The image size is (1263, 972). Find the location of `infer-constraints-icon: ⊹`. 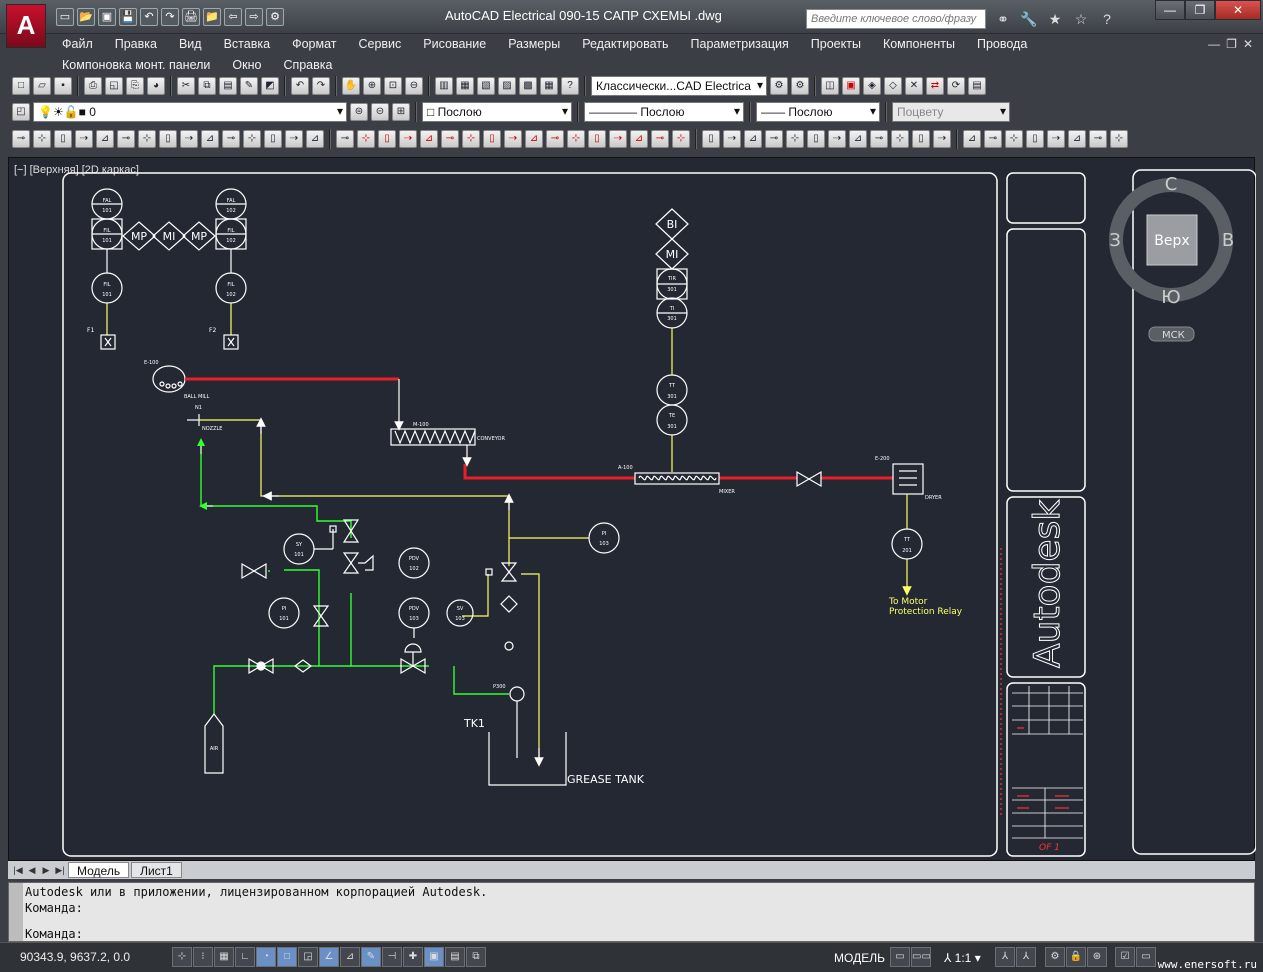

infer-constraints-icon: ⊹ is located at coordinates (182, 957).